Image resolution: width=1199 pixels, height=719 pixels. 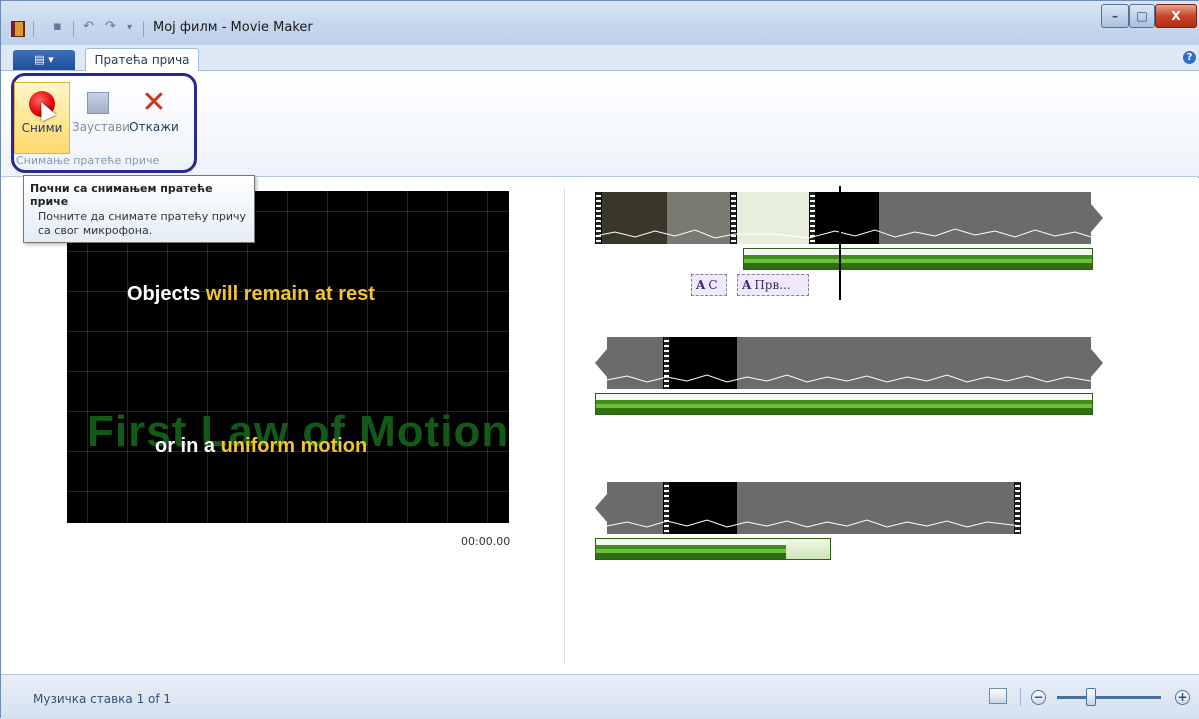 What do you see at coordinates (142, 60) in the screenshot?
I see `tab-narration: Пратећа прича` at bounding box center [142, 60].